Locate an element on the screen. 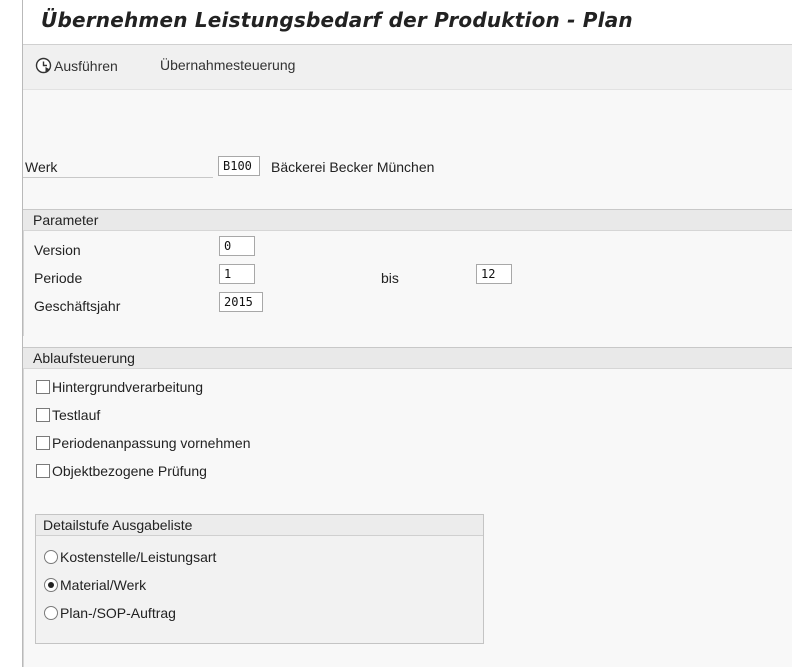  bis-label: bis is located at coordinates (390, 278).